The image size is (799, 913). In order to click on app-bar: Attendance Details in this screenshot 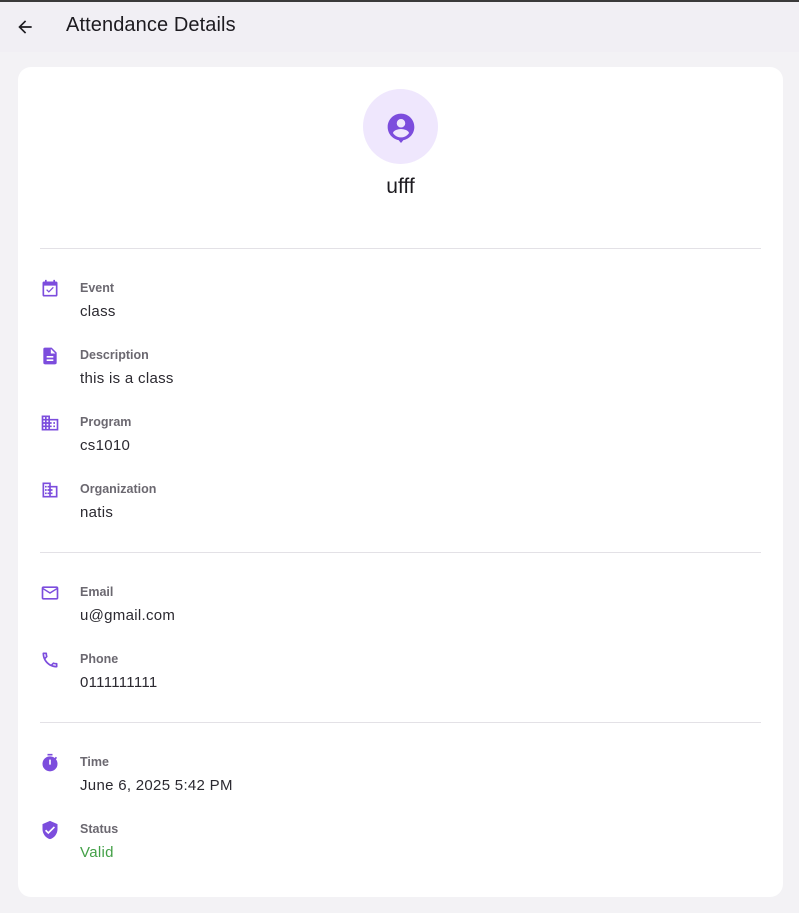, I will do `click(399, 27)`.